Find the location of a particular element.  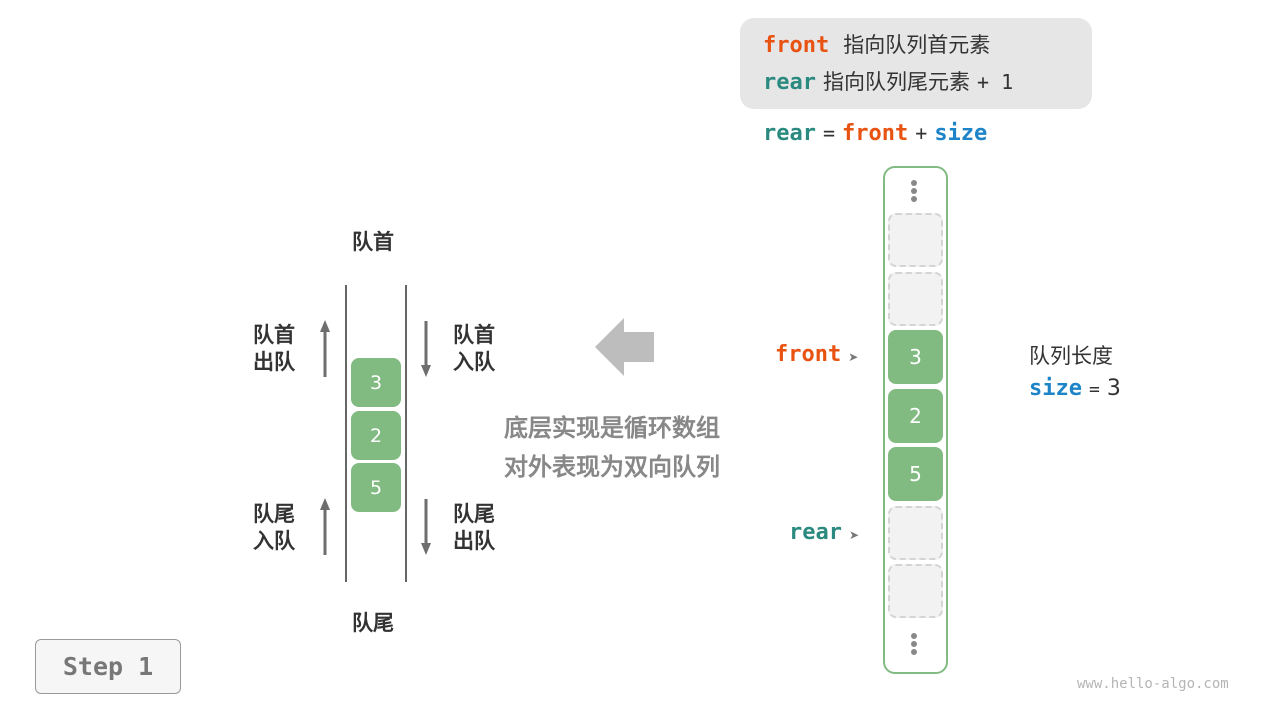

rear-pop-label: 队尾 出队 is located at coordinates (474, 528).